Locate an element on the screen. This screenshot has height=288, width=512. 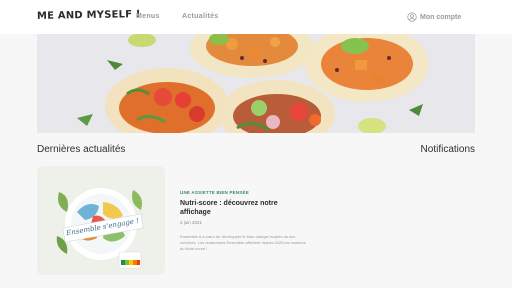
article-category: UNE ASSIETTE BIEN PENSÉE is located at coordinates (214, 192).